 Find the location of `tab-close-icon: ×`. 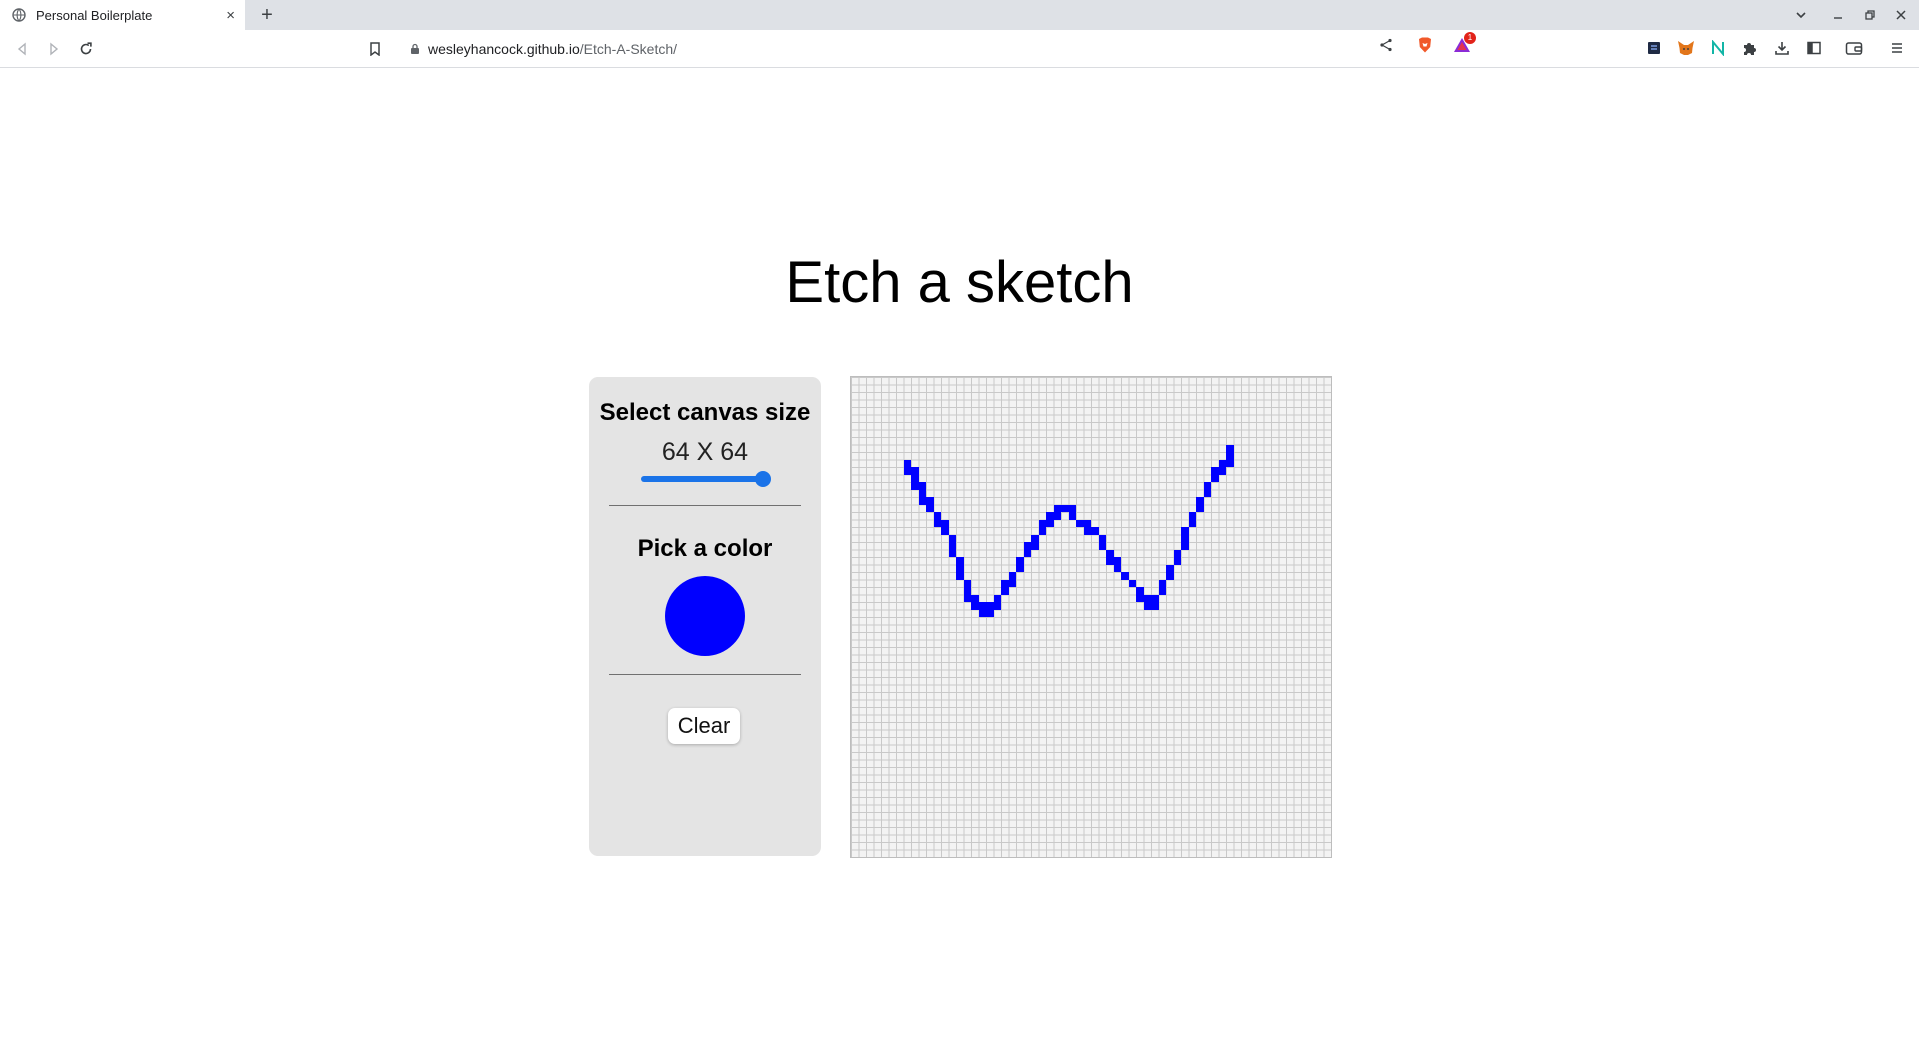

tab-close-icon: × is located at coordinates (230, 15).